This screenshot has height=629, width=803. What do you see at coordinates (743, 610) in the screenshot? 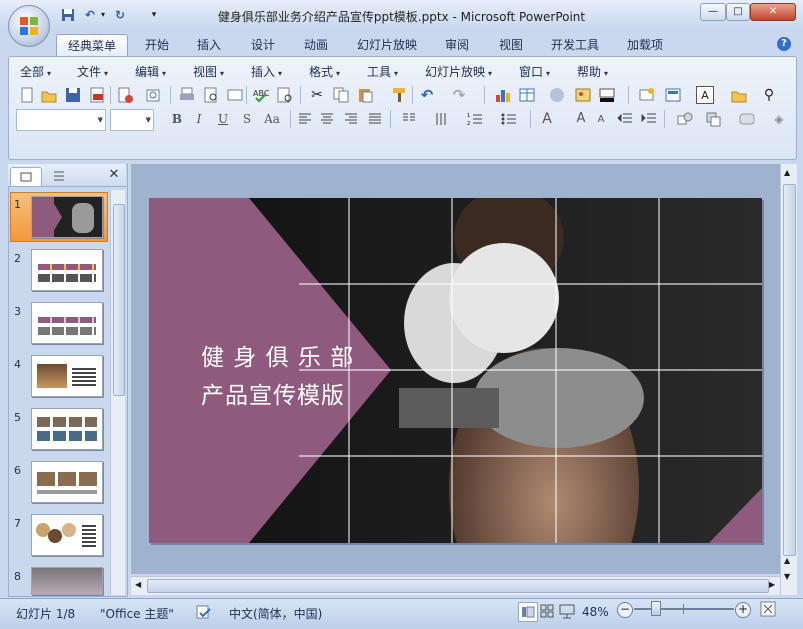
I see `zoom-in-icon: +` at bounding box center [743, 610].